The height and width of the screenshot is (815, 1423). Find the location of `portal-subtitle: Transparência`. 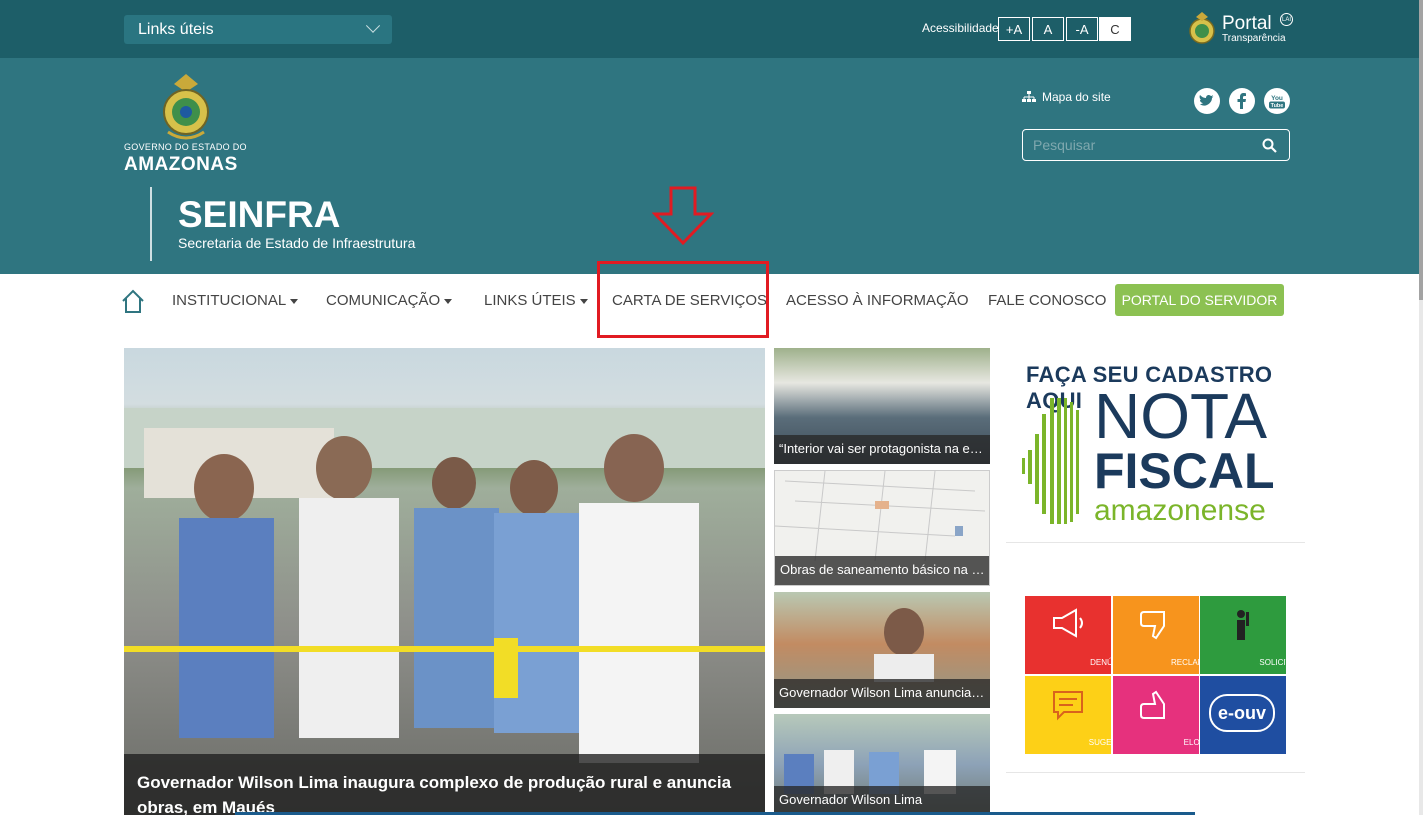

portal-subtitle: Transparência is located at coordinates (1254, 38).